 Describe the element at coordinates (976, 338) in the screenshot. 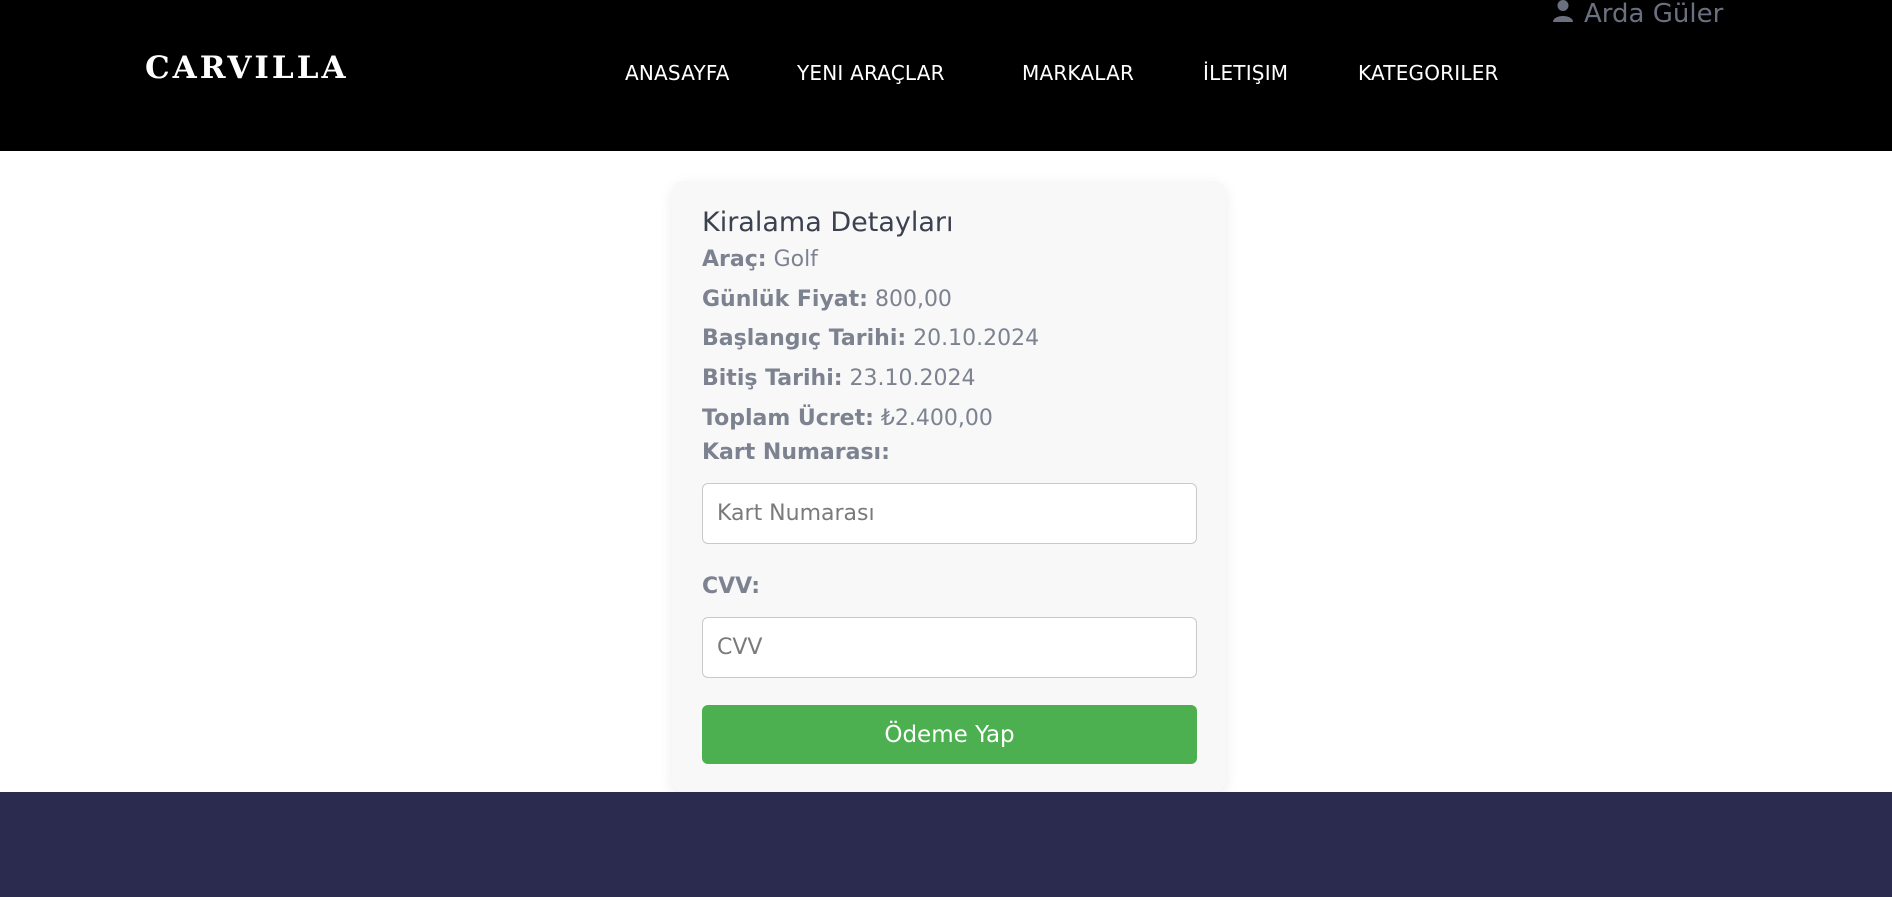

I see `detail-value: 20.10.2024` at that location.